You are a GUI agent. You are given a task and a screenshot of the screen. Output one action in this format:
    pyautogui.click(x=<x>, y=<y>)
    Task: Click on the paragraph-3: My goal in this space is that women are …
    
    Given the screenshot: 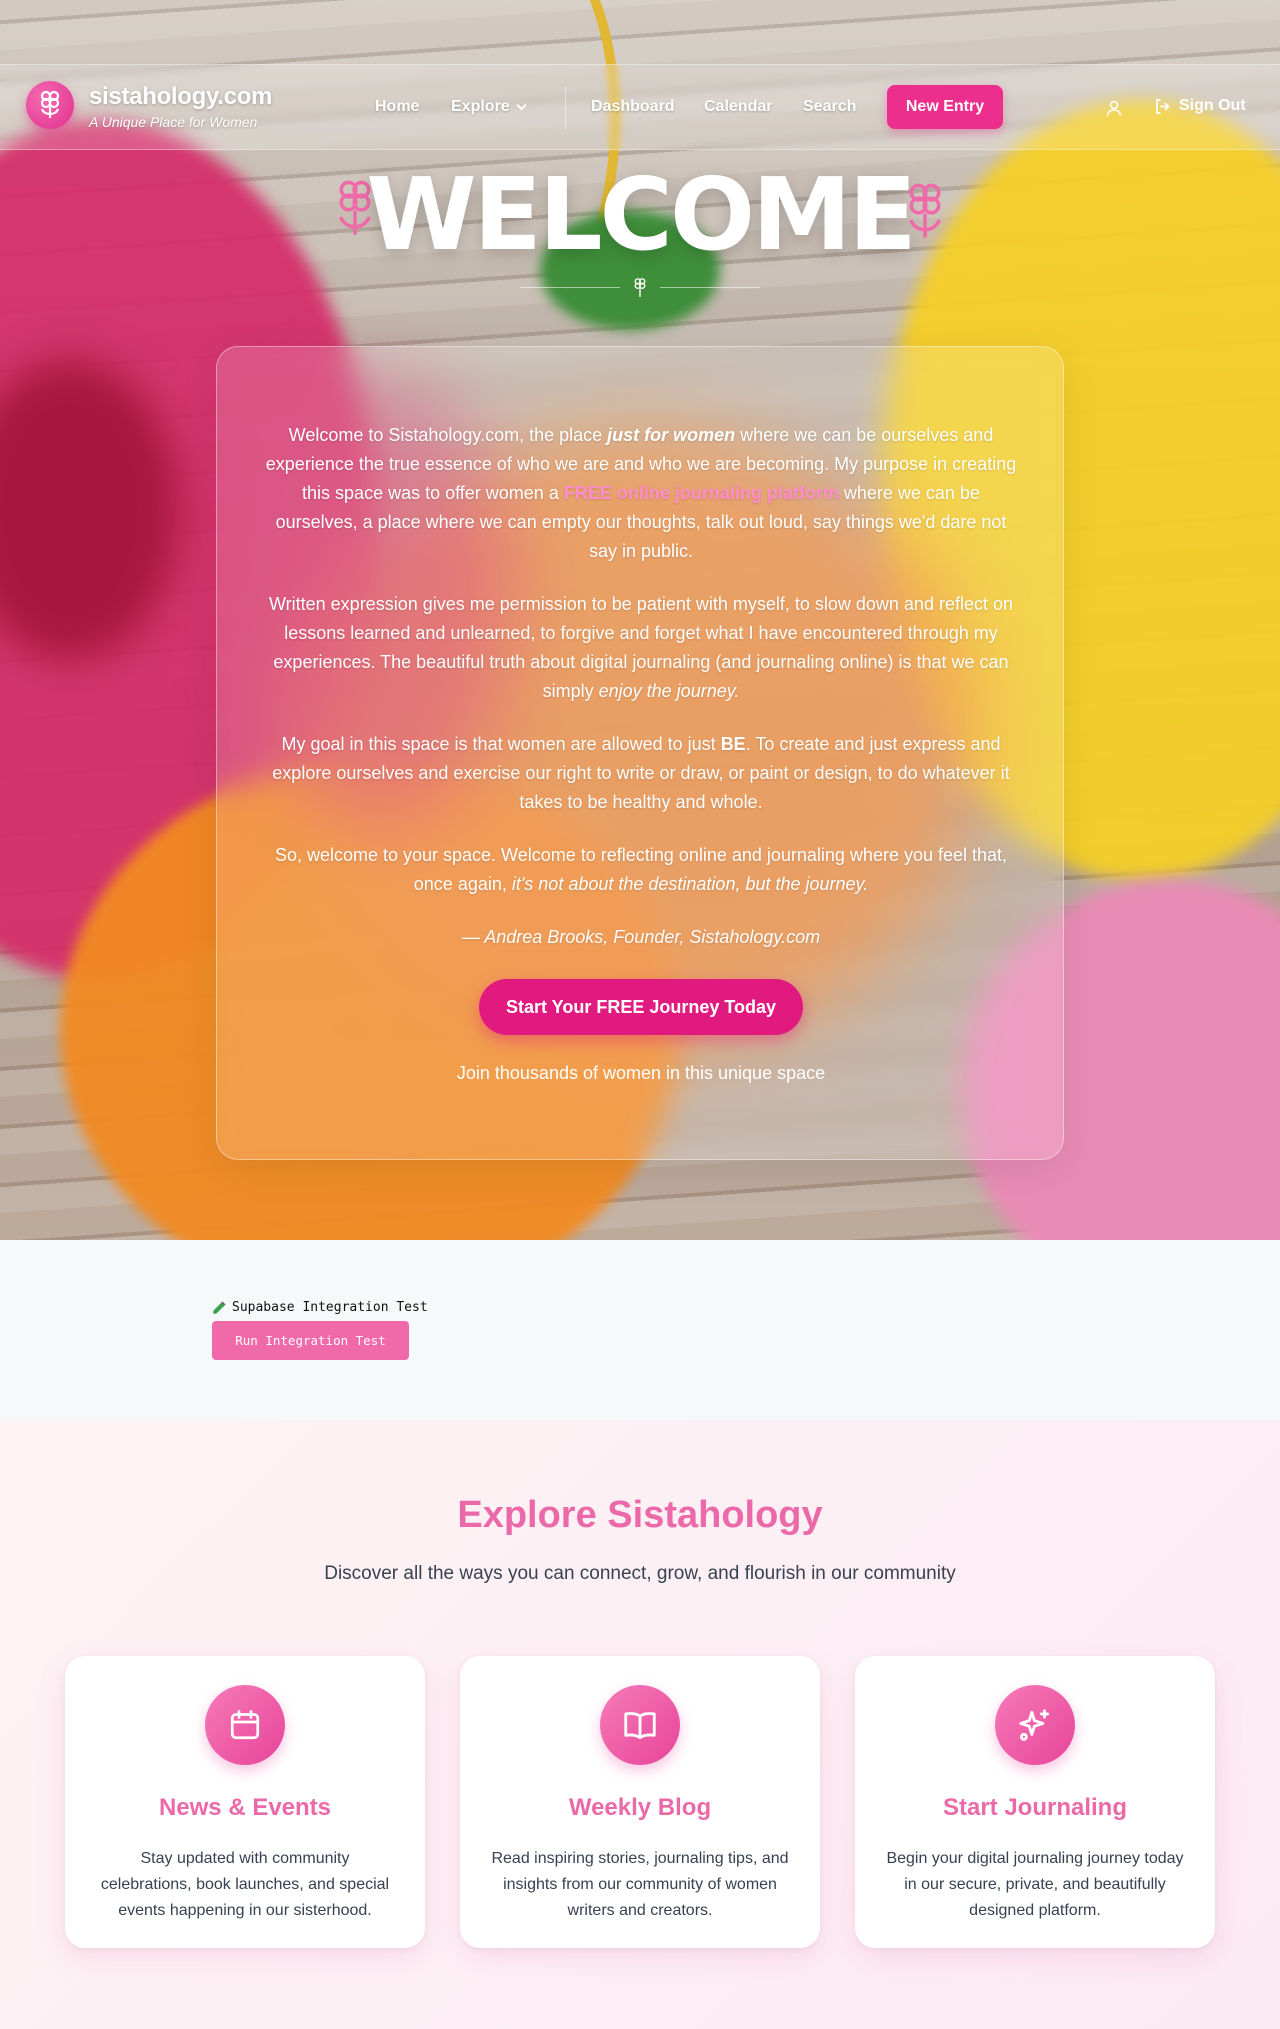 What is the action you would take?
    pyautogui.click(x=641, y=773)
    